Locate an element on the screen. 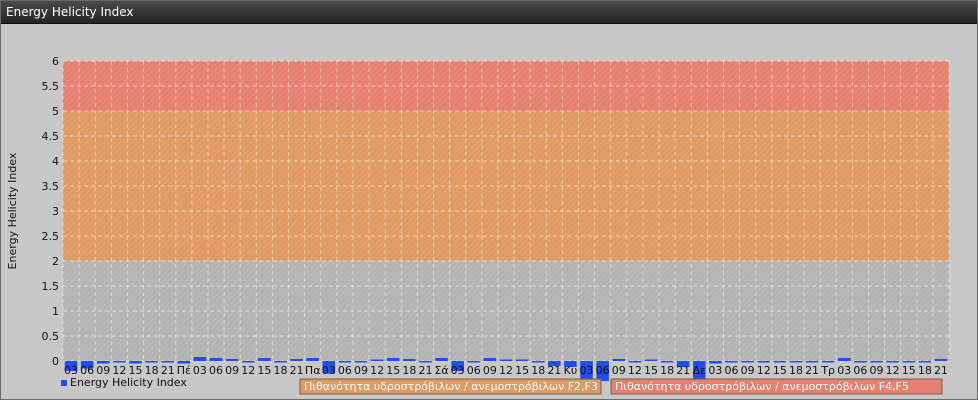 The width and height of the screenshot is (978, 400). x-tick-label: Σά is located at coordinates (441, 370).